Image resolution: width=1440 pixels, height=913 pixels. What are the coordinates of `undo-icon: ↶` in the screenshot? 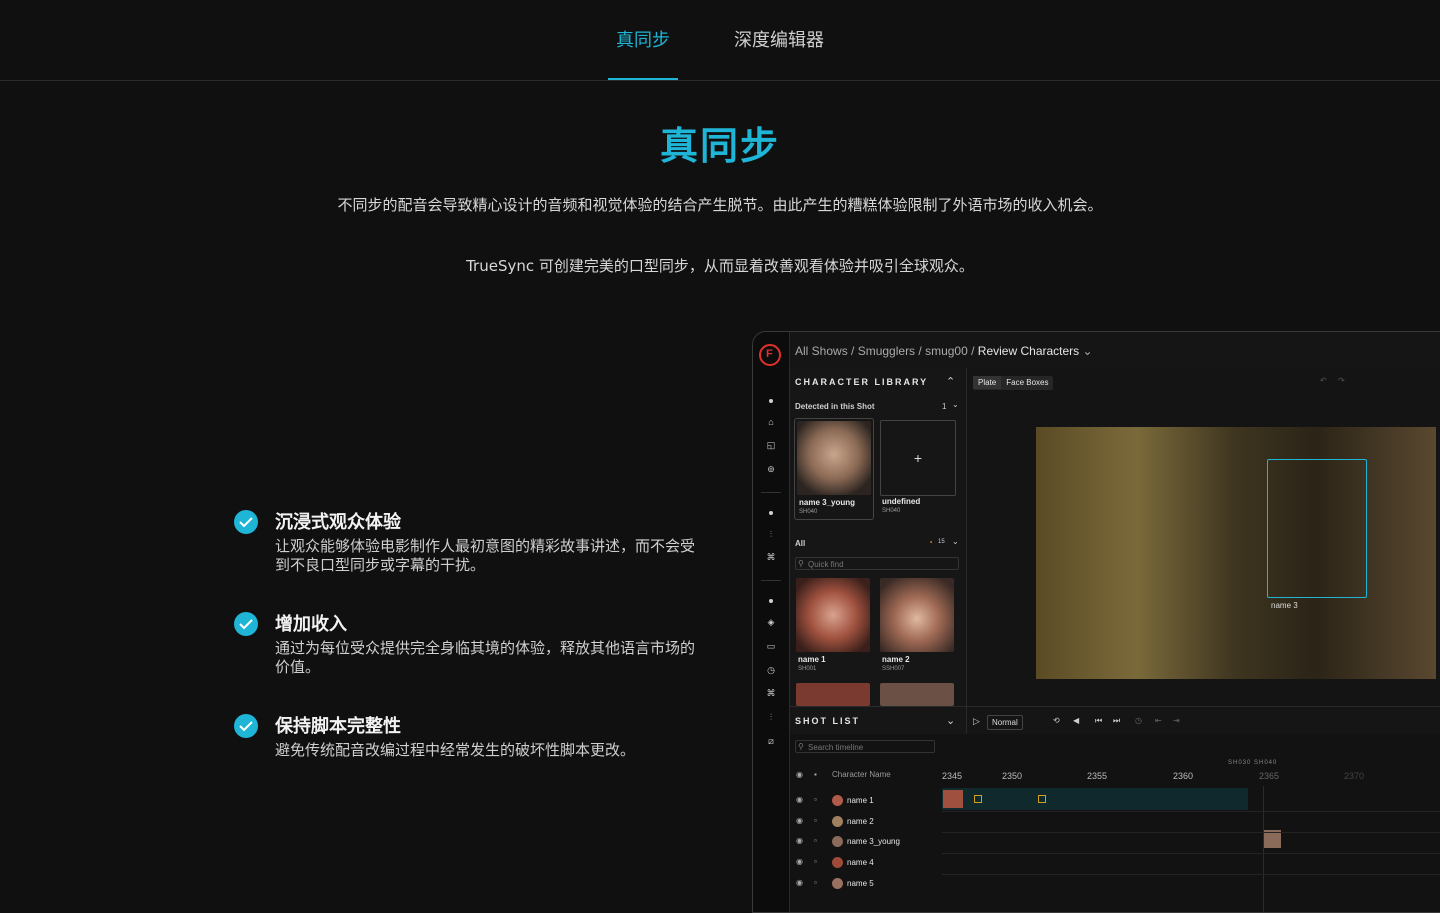 It's located at (1323, 380).